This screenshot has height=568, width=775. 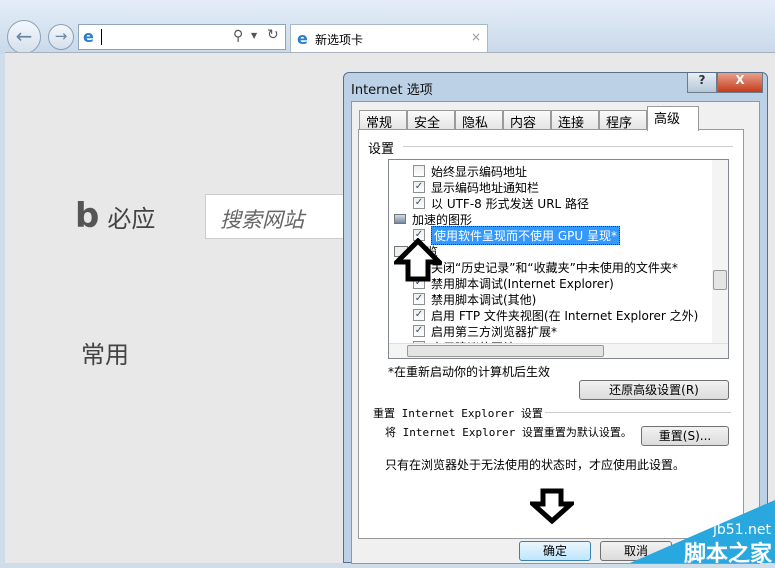 I want to click on tab-privacy: 隐私, so click(x=479, y=120).